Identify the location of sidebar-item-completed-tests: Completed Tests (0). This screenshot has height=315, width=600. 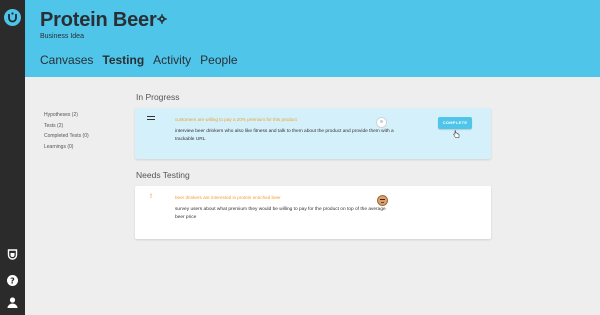
(66, 136).